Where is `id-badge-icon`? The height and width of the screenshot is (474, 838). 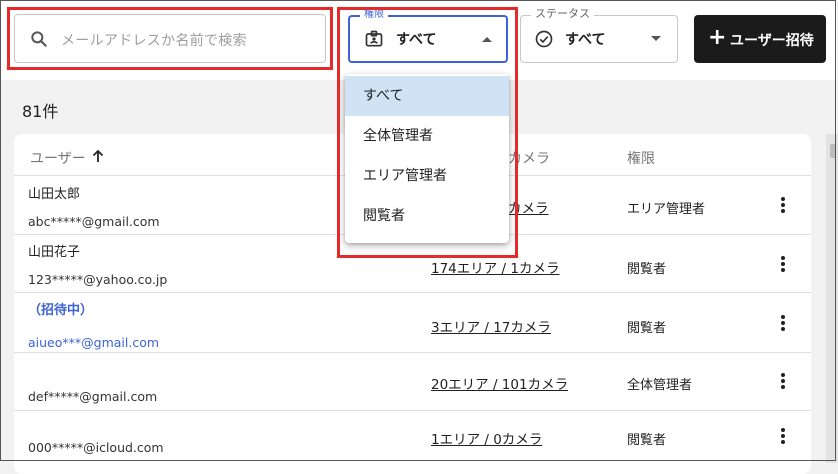
id-badge-icon is located at coordinates (374, 38).